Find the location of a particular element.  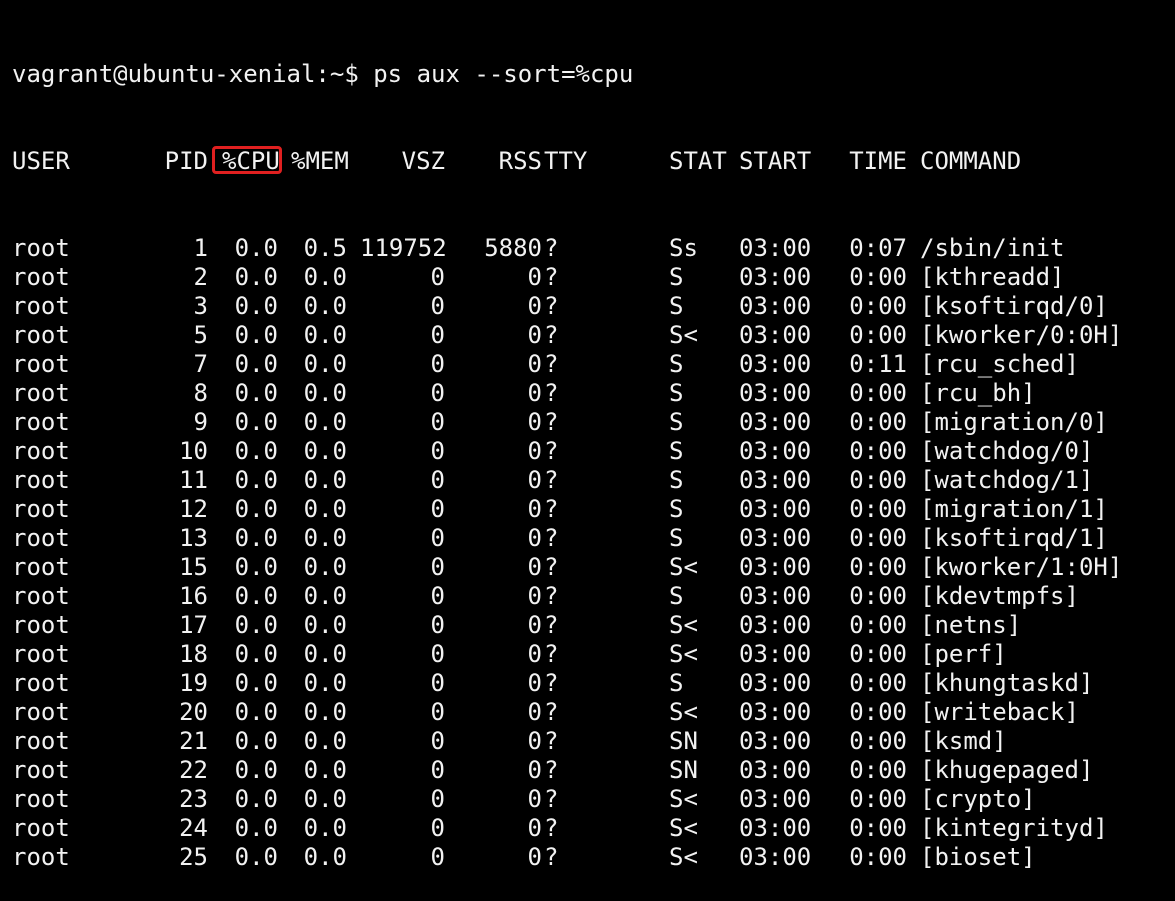

table-row: root 25 0.0 0.0 0 0? S< 03:00 0:00 [bioset] is located at coordinates (593, 857).